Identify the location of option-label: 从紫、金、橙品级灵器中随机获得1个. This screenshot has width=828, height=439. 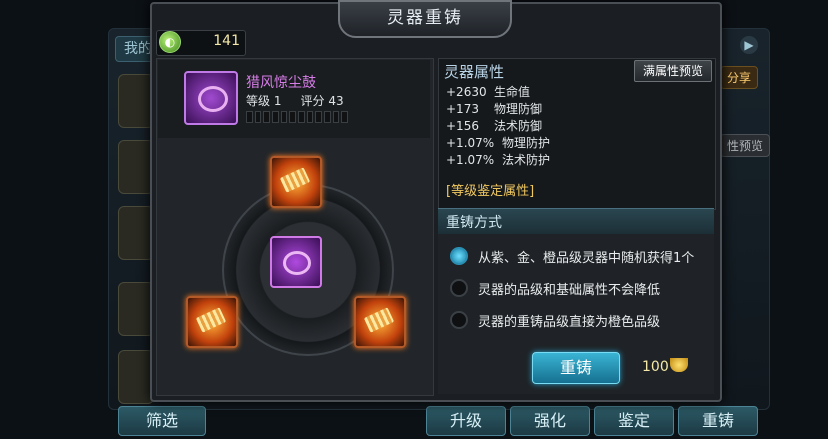
(586, 258).